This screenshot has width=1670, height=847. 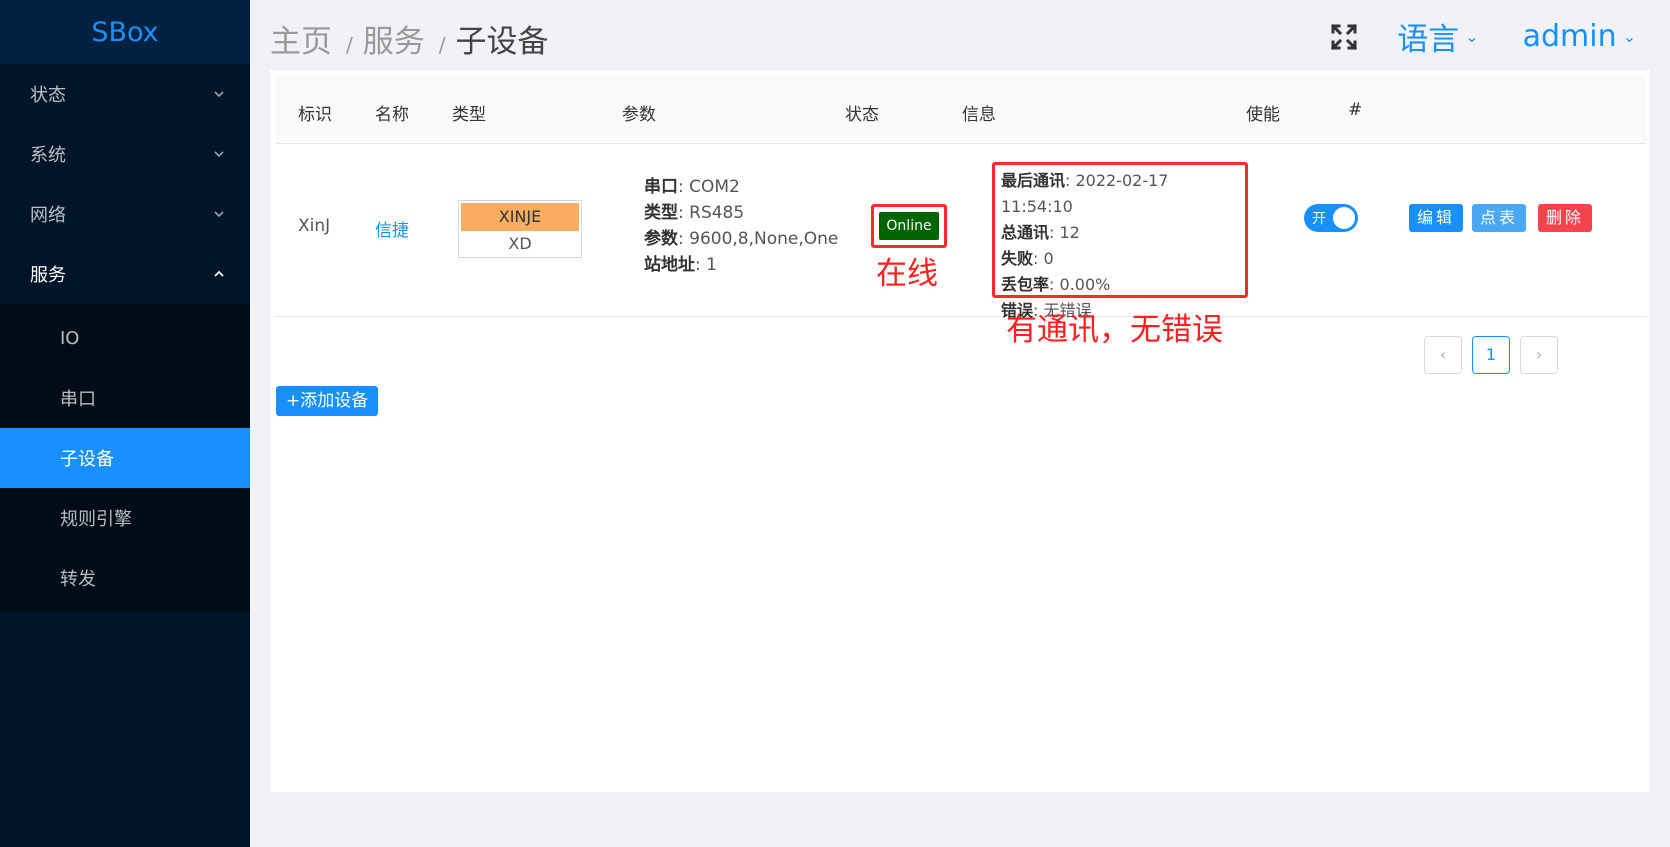 I want to click on status-highlight: Online, so click(x=909, y=226).